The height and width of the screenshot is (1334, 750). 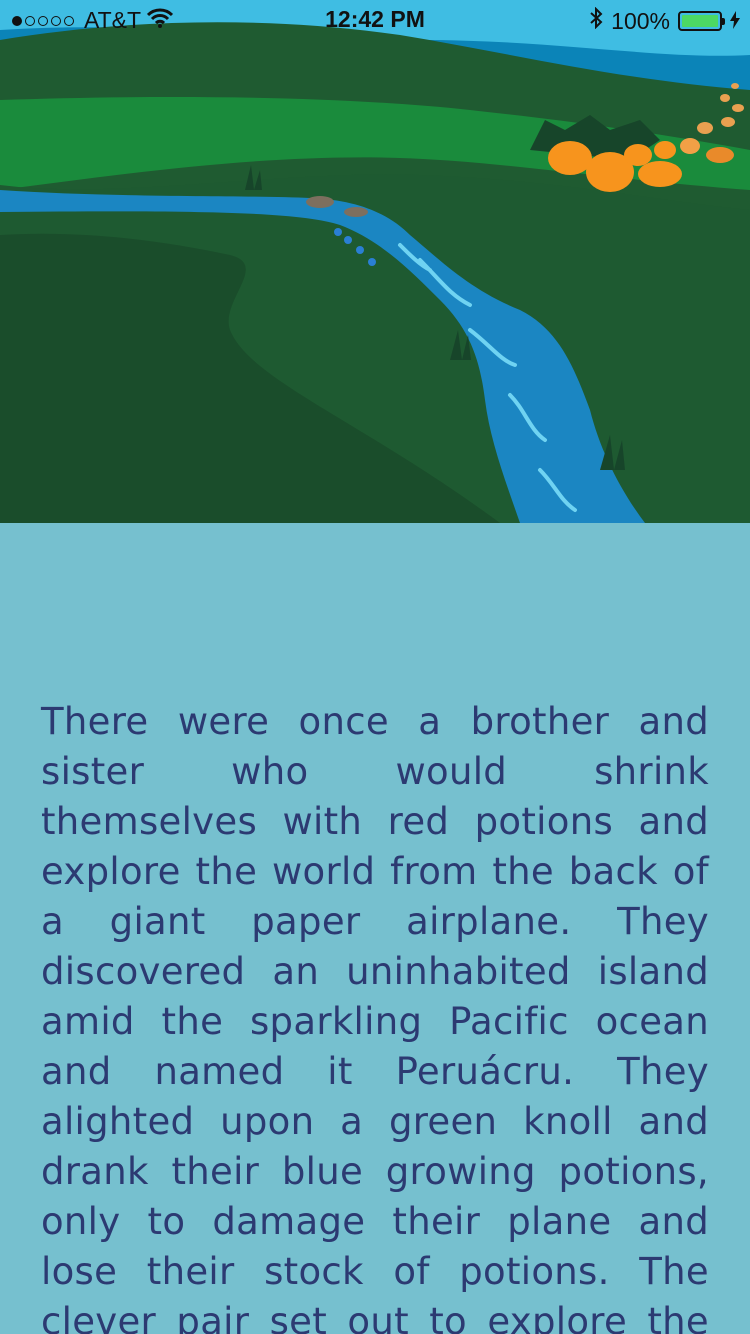 I want to click on battery-icon, so click(x=701, y=21).